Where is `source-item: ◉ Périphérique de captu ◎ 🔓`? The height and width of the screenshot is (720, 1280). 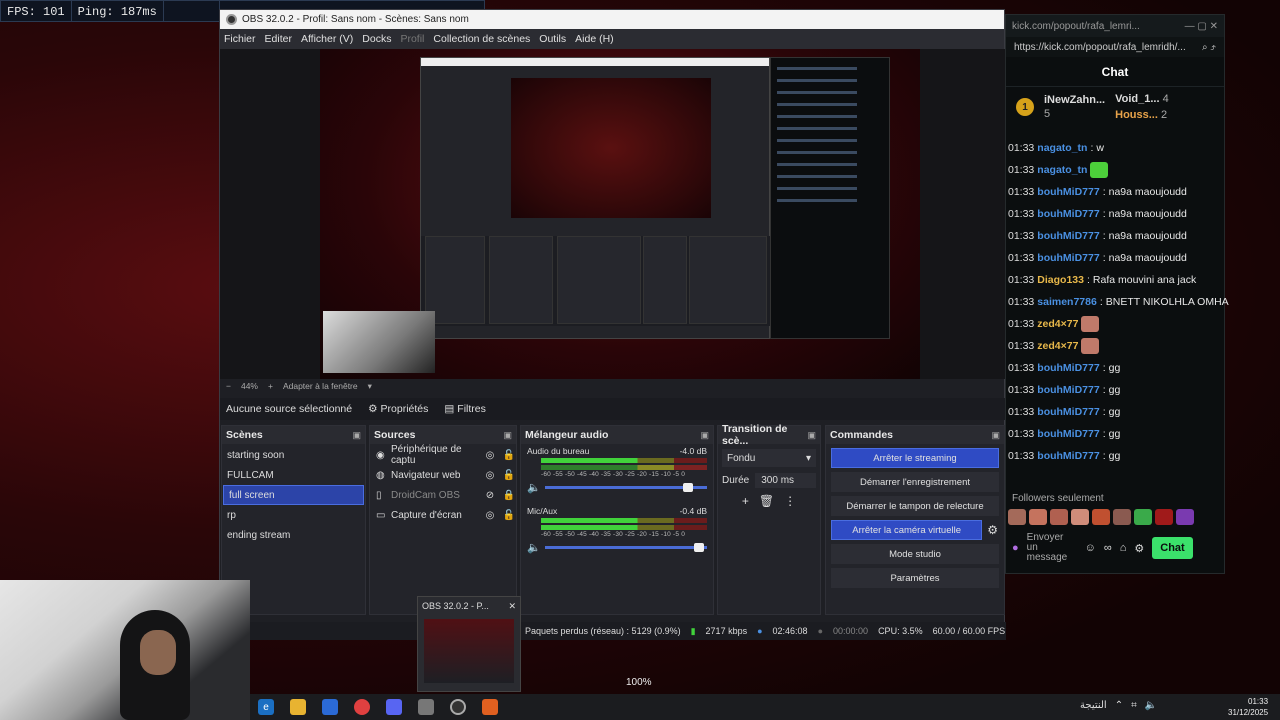 source-item: ◉ Périphérique de captu ◎ 🔓 is located at coordinates (443, 455).